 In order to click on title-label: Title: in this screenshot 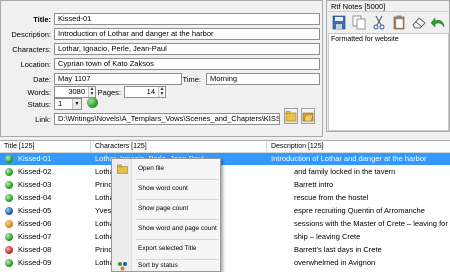, I will do `click(42, 19)`.